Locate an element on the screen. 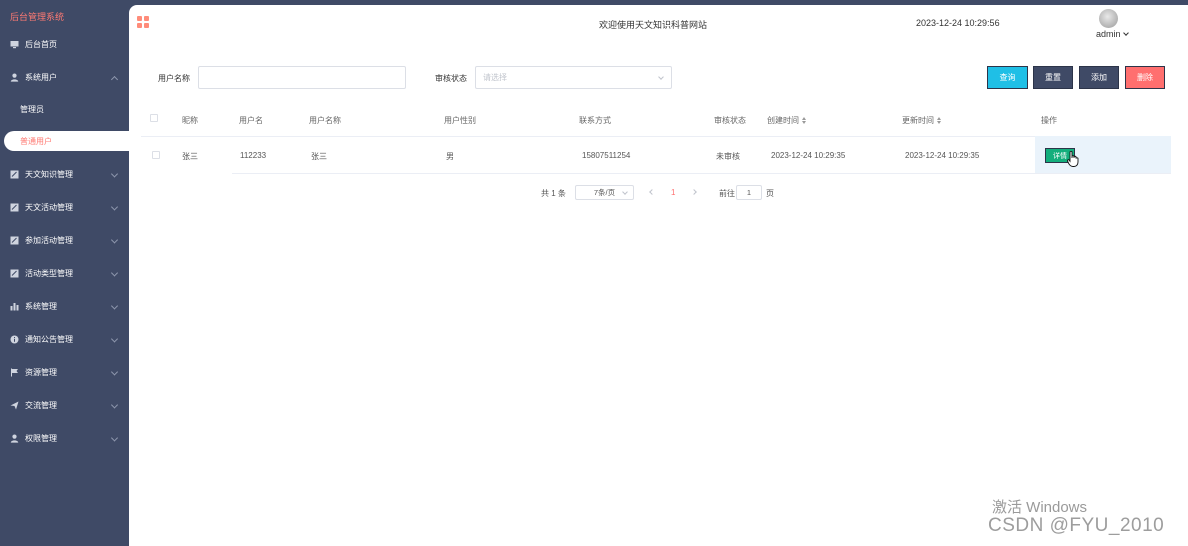 The width and height of the screenshot is (1188, 546). current-datetime: 2023-12-24 10:29:56 is located at coordinates (958, 23).